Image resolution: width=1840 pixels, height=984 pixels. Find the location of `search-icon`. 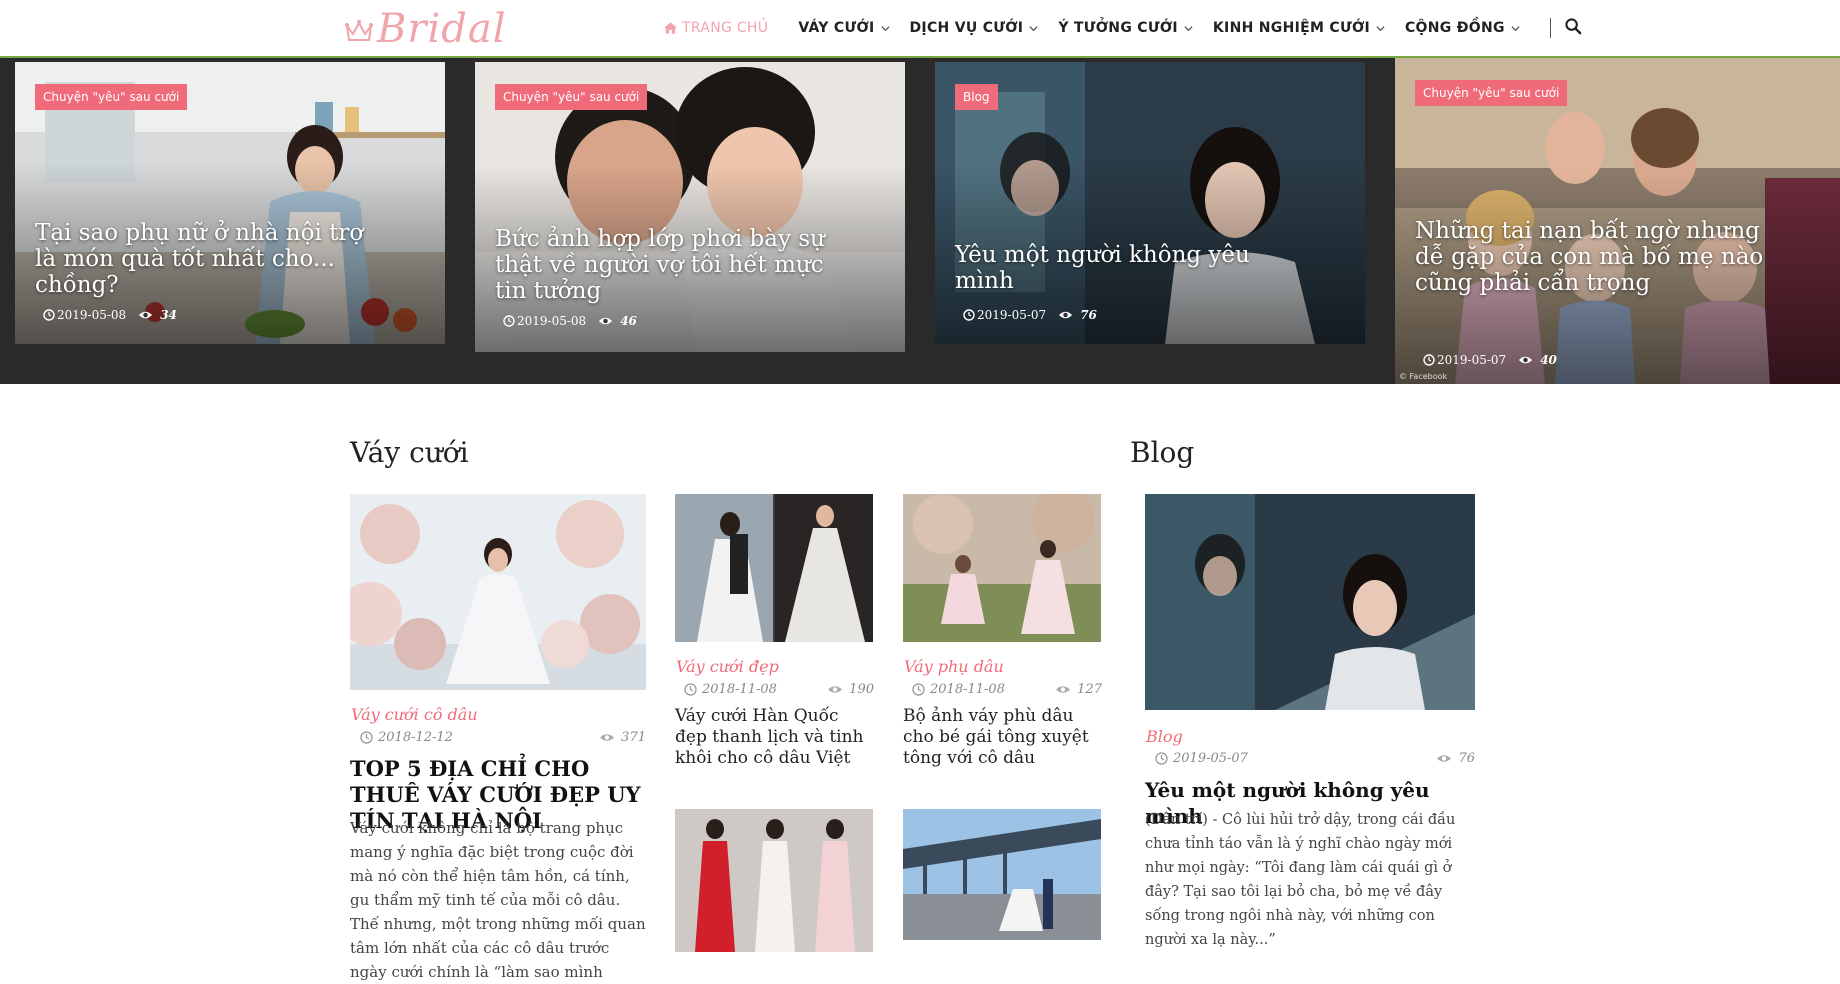

search-icon is located at coordinates (1573, 25).